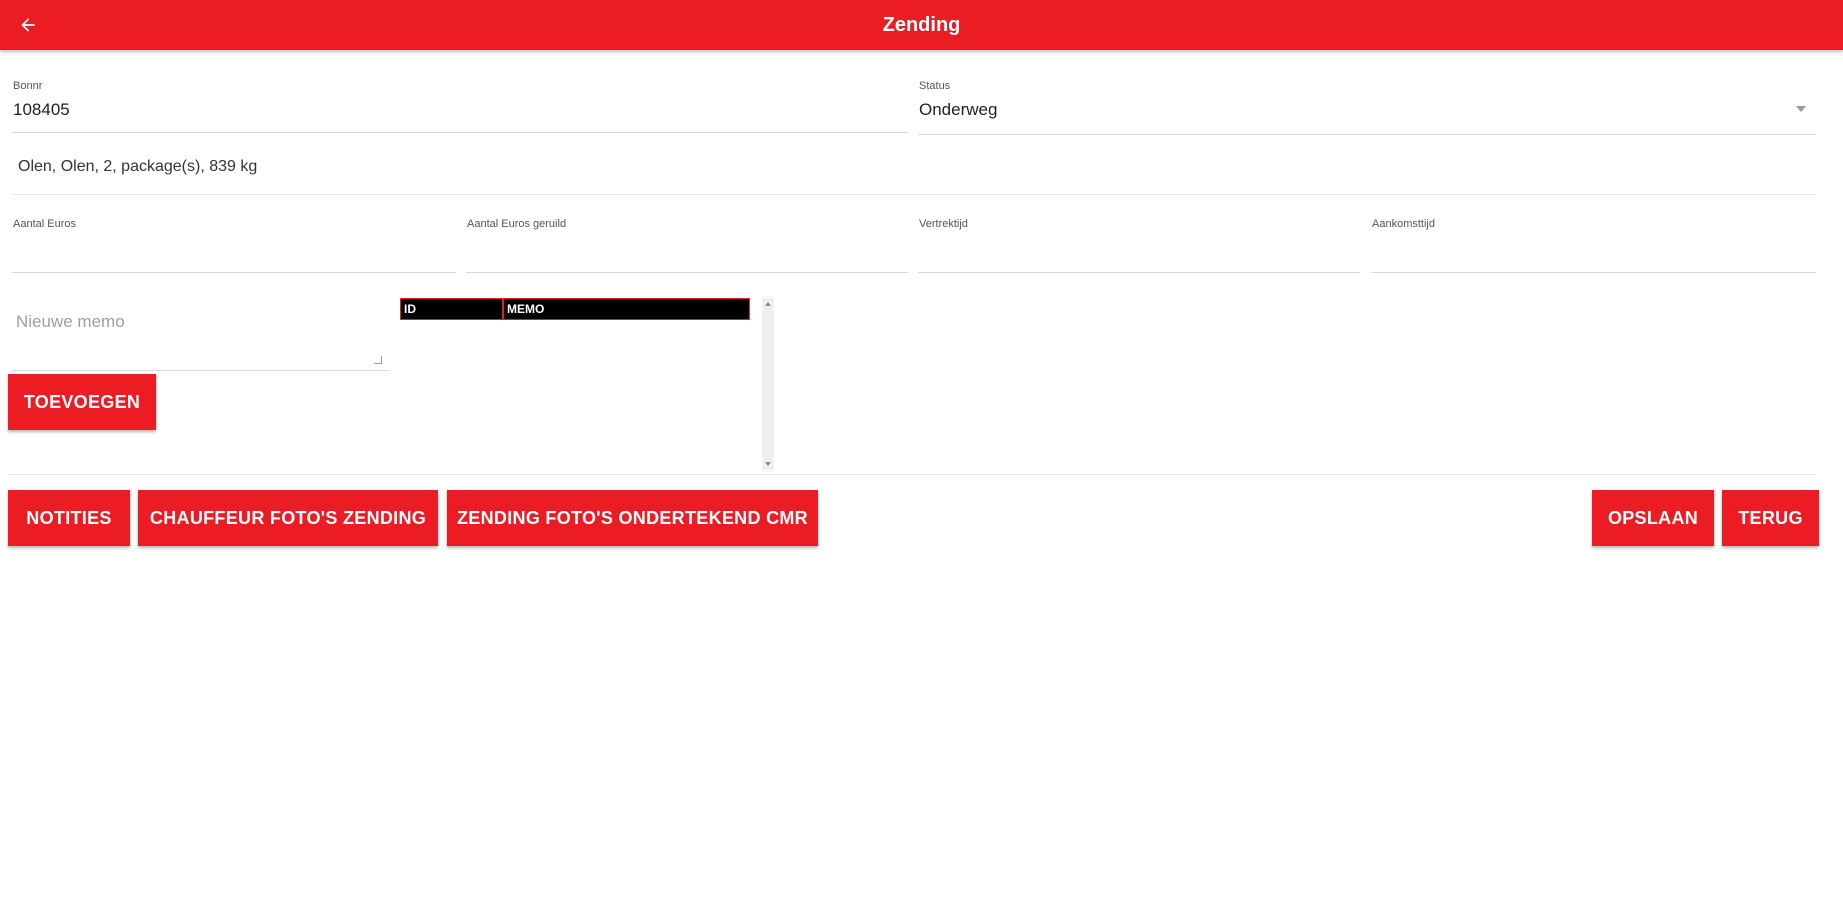  What do you see at coordinates (28, 86) in the screenshot?
I see `bonnr-label: Bonnr` at bounding box center [28, 86].